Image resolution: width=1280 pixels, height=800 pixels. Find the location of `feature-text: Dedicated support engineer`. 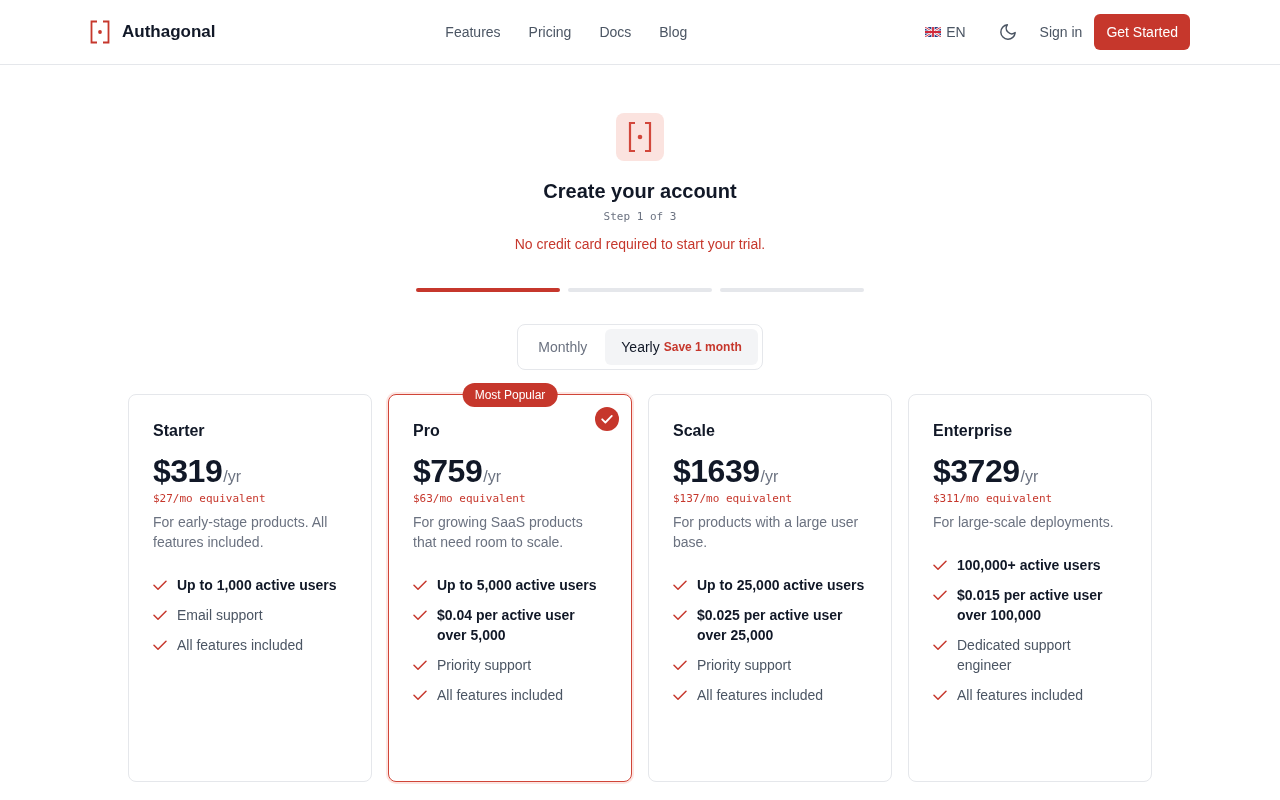

feature-text: Dedicated support engineer is located at coordinates (1014, 655).